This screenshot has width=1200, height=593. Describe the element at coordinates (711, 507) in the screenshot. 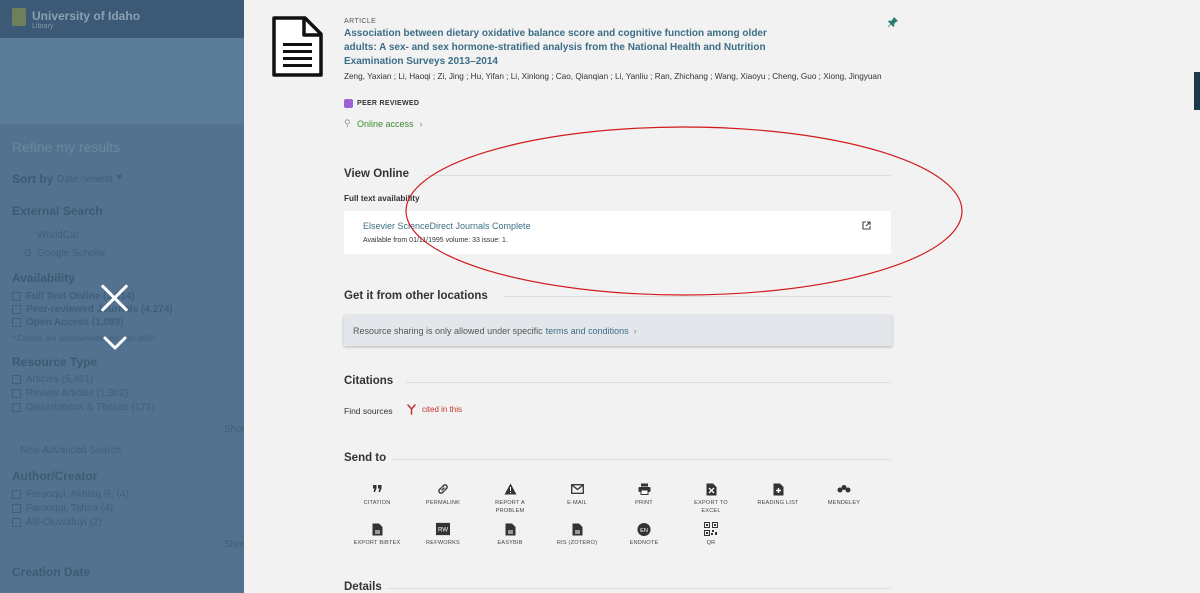

I see `send-to-label: Export to Excel` at that location.